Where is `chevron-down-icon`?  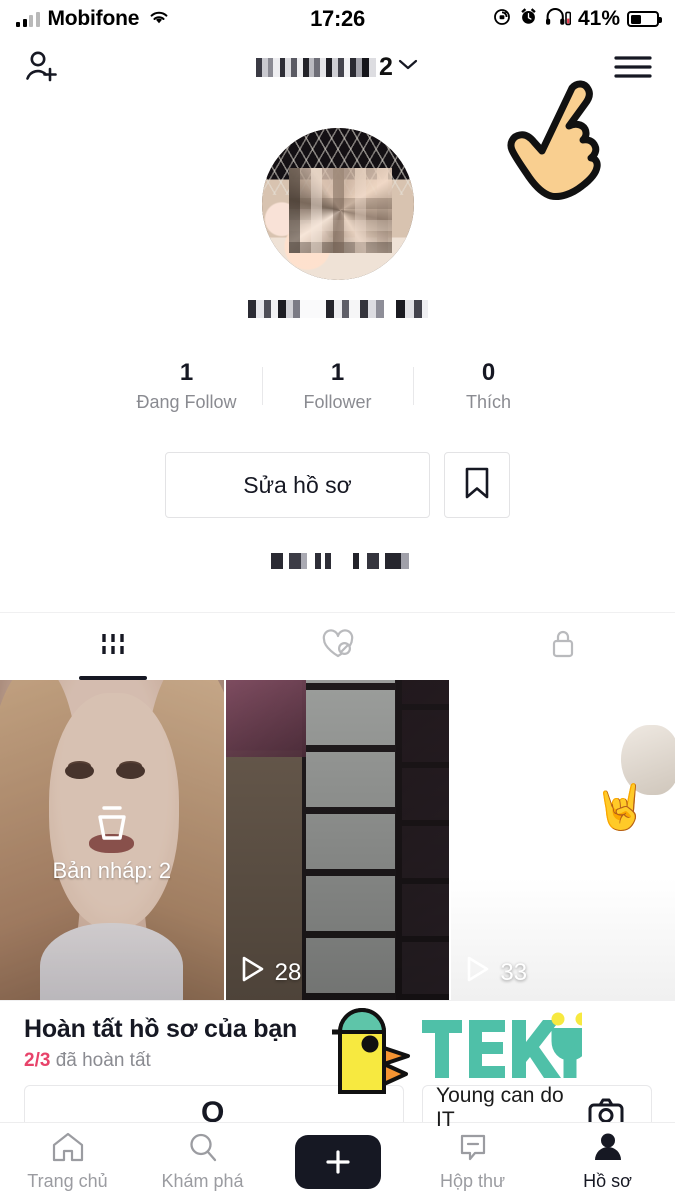 chevron-down-icon is located at coordinates (408, 67).